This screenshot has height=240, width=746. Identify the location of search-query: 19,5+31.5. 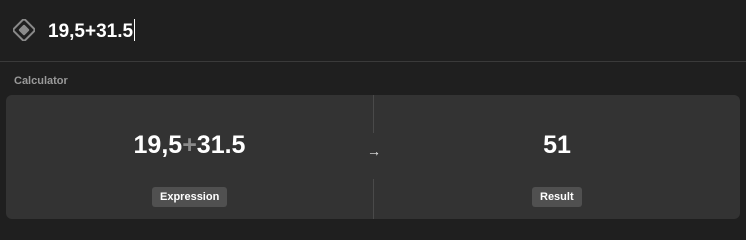
(91, 31).